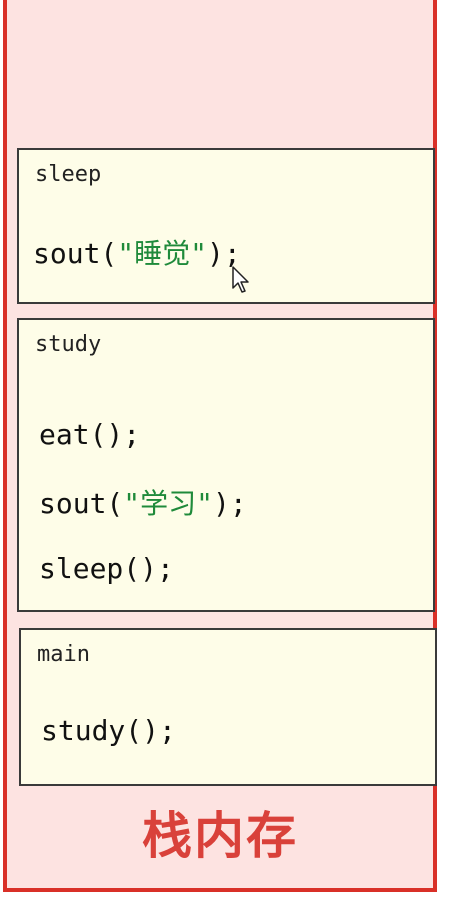 This screenshot has height=902, width=449. I want to click on mouse-pointer-icon, so click(240, 279).